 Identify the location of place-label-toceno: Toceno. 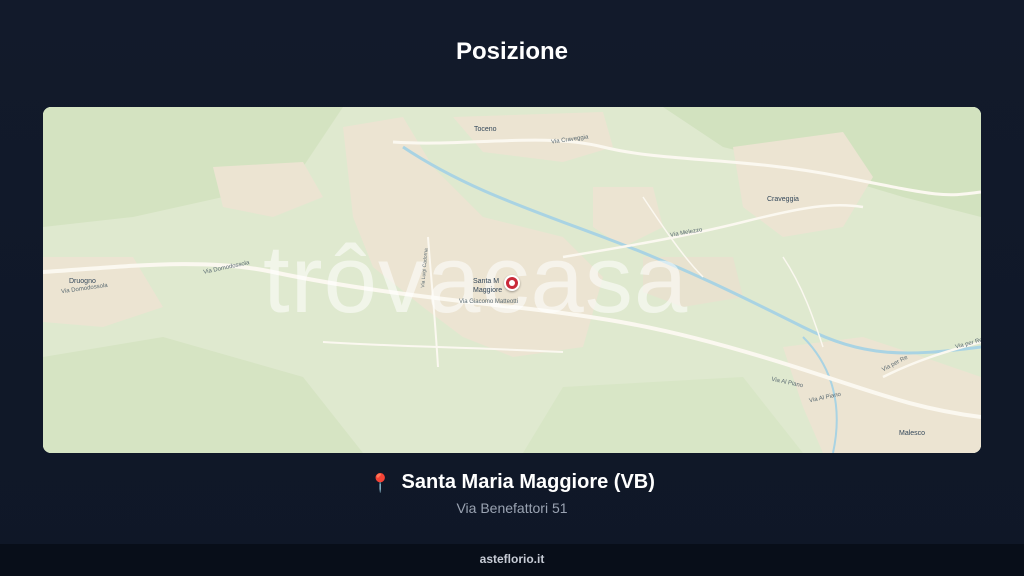
(485, 129).